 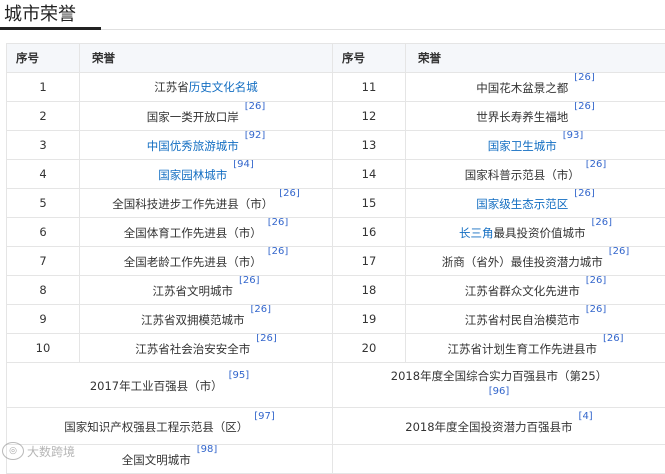 I want to click on honor-cell: 国家园林城市 [94], so click(x=206, y=174).